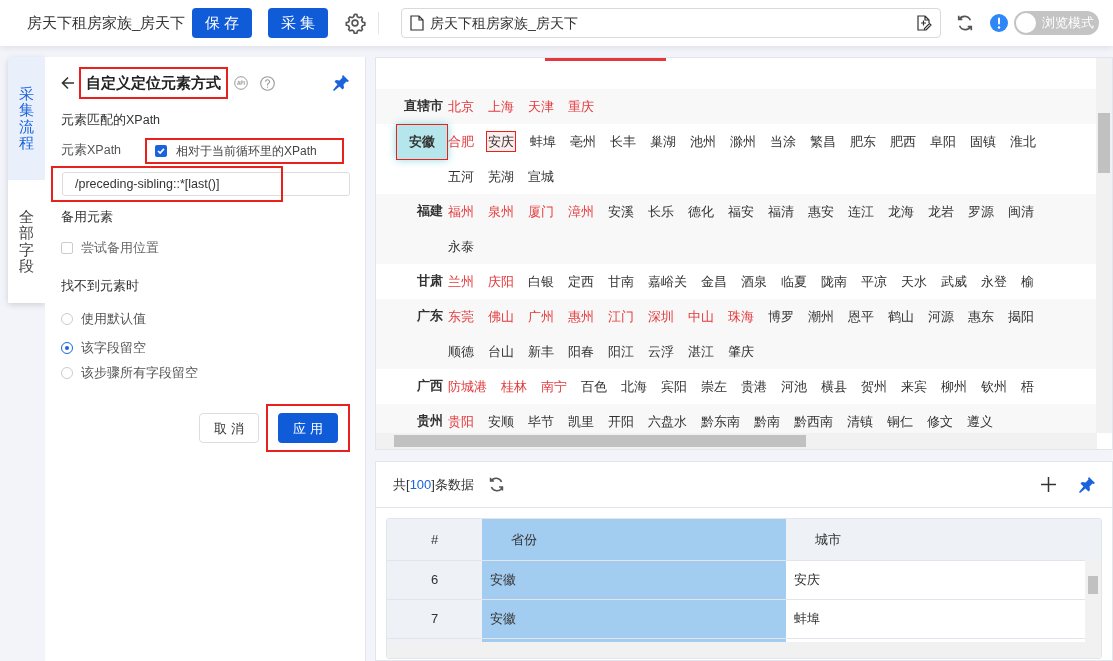  Describe the element at coordinates (581, 421) in the screenshot. I see `city-link: 凯里` at that location.